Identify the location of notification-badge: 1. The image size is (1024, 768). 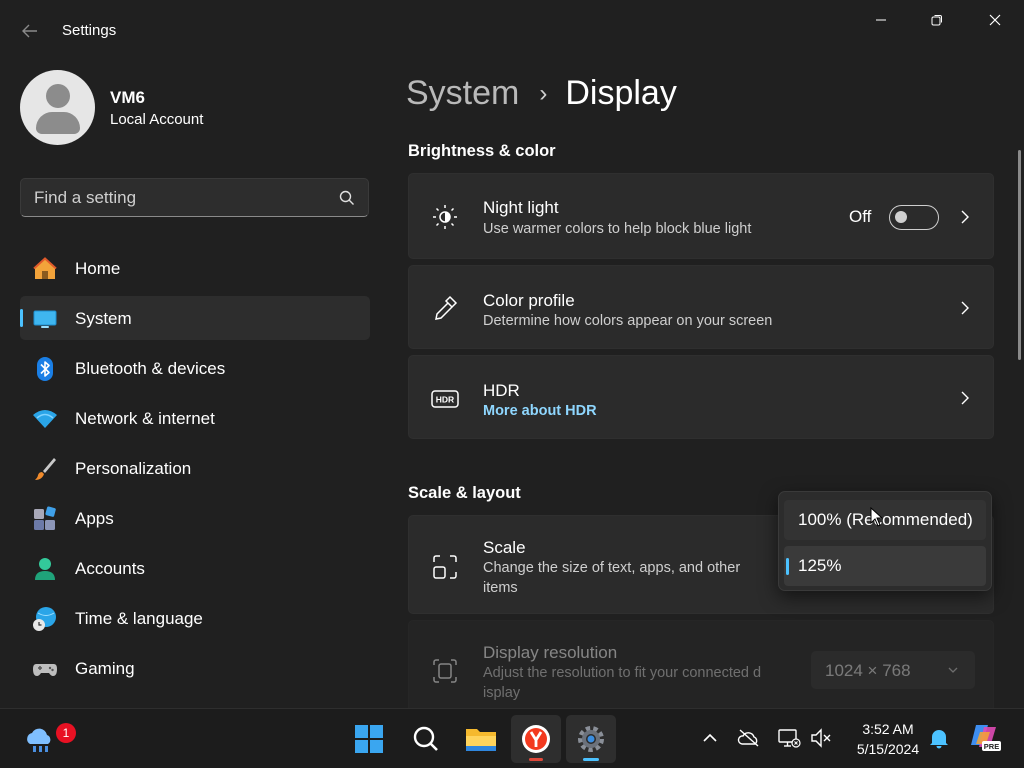
(66, 733).